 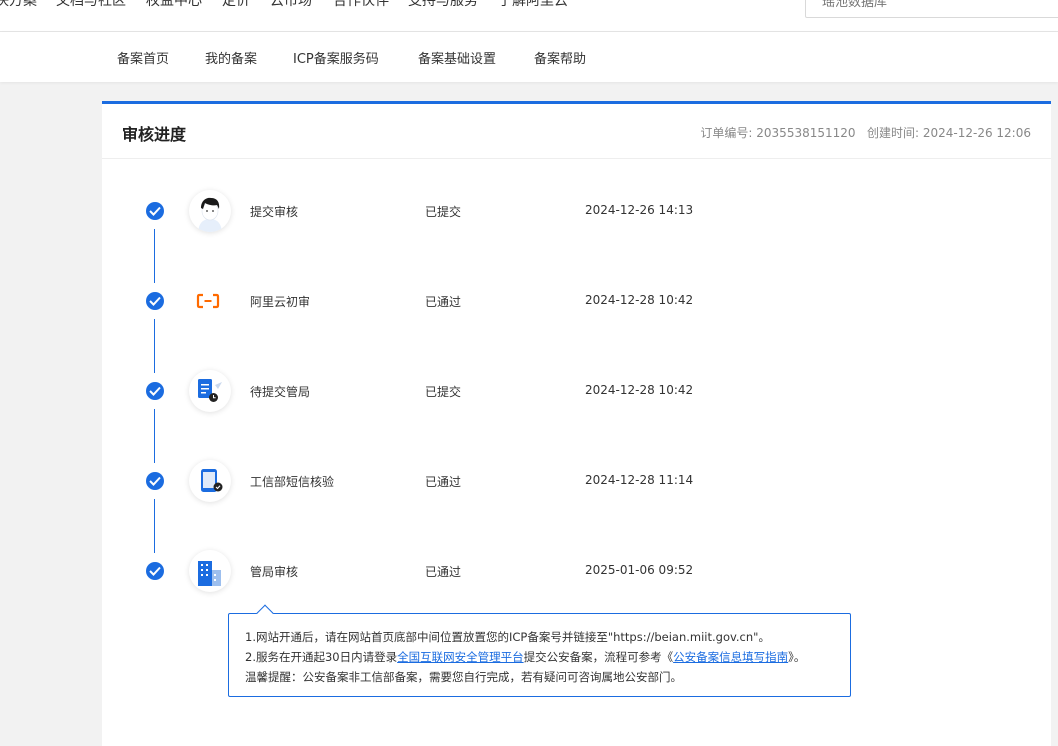 I want to click on top-nav-item-pricing: 定价, so click(x=236, y=5).